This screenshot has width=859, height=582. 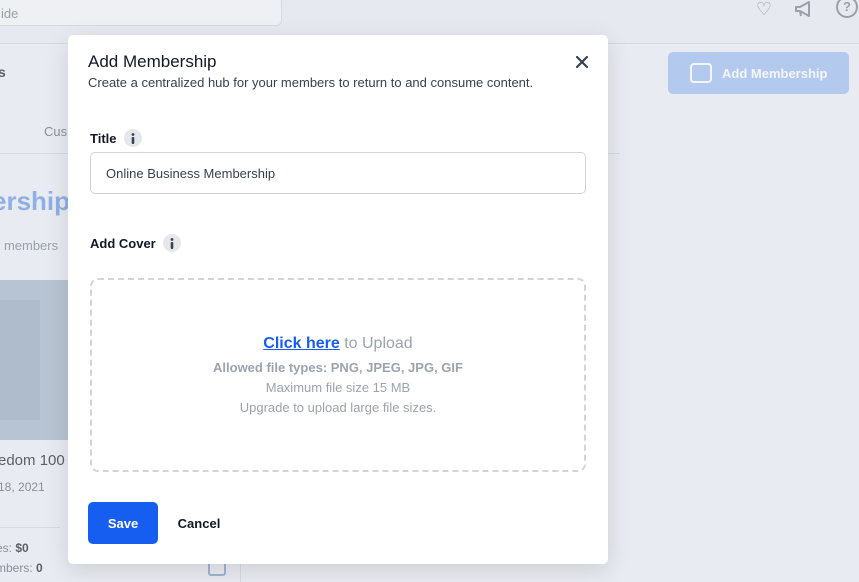 What do you see at coordinates (30, 527) in the screenshot?
I see `card-divider` at bounding box center [30, 527].